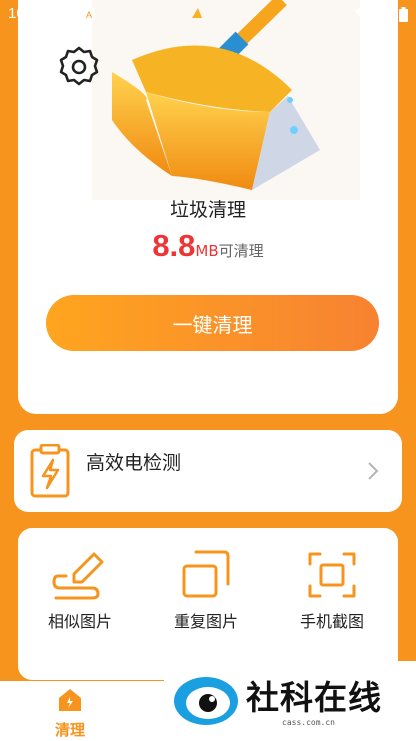 Image resolution: width=416 pixels, height=741 pixels. Describe the element at coordinates (314, 697) in the screenshot. I see `watermark-text: 社科在线` at that location.